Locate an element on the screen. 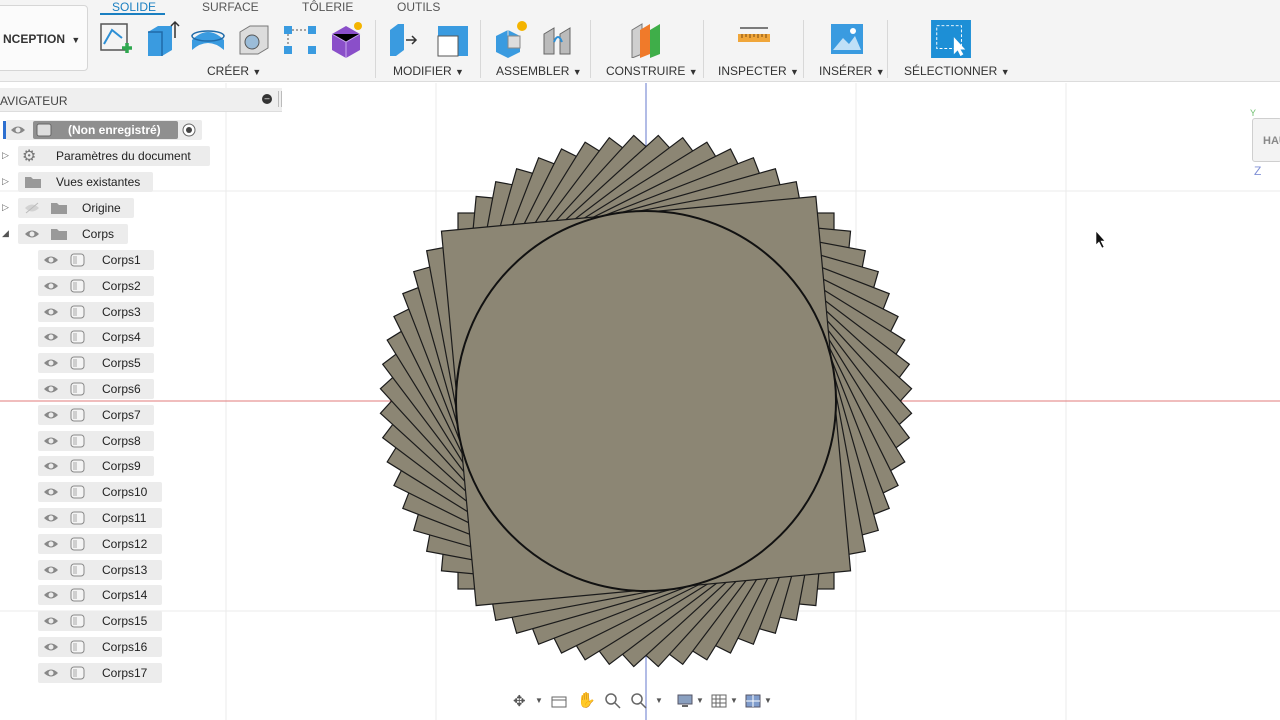 This screenshot has height=720, width=1280. extrude-icon is located at coordinates (162, 39).